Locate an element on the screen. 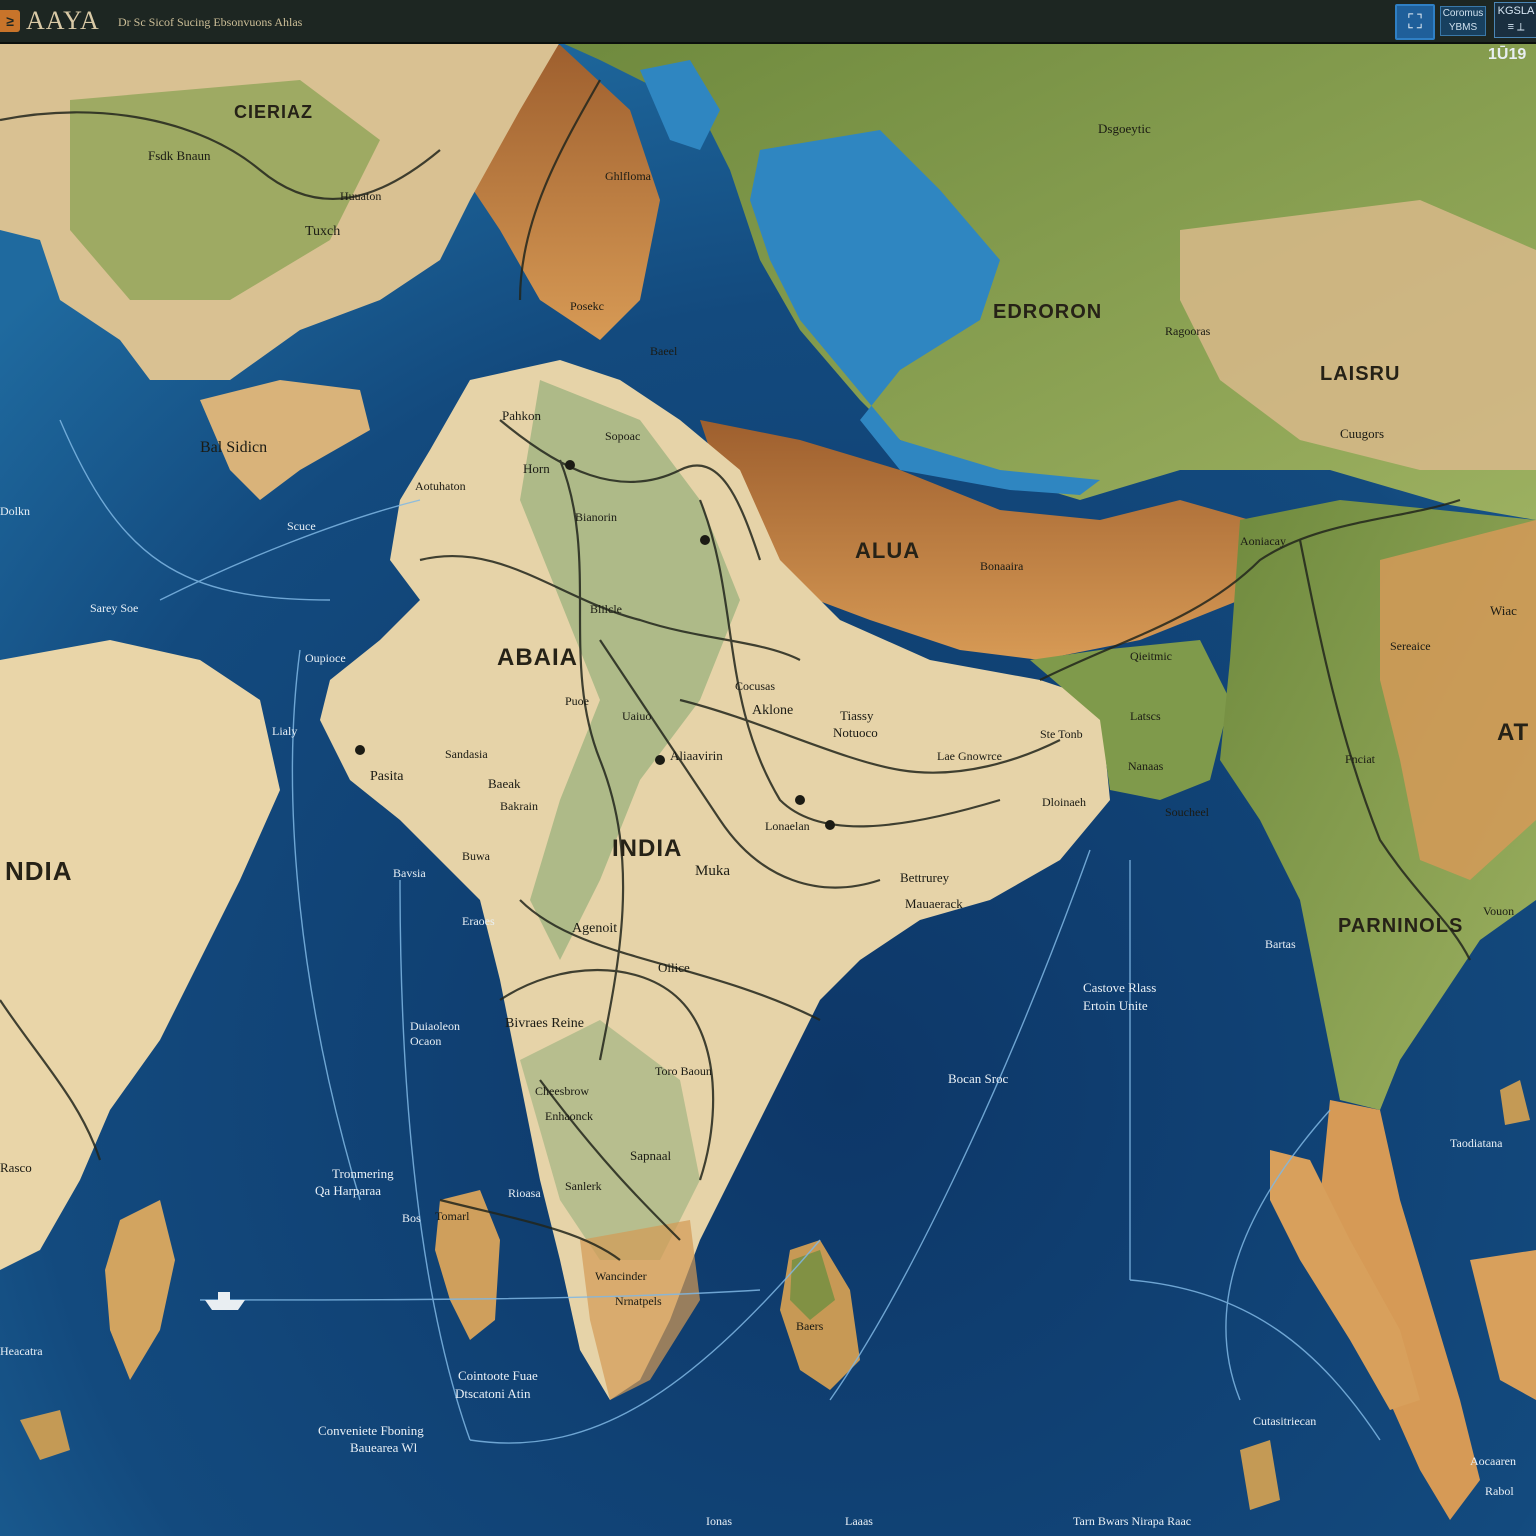 This screenshot has width=1536, height=1536. svg-text: Nrnatpels is located at coordinates (638, 1301).